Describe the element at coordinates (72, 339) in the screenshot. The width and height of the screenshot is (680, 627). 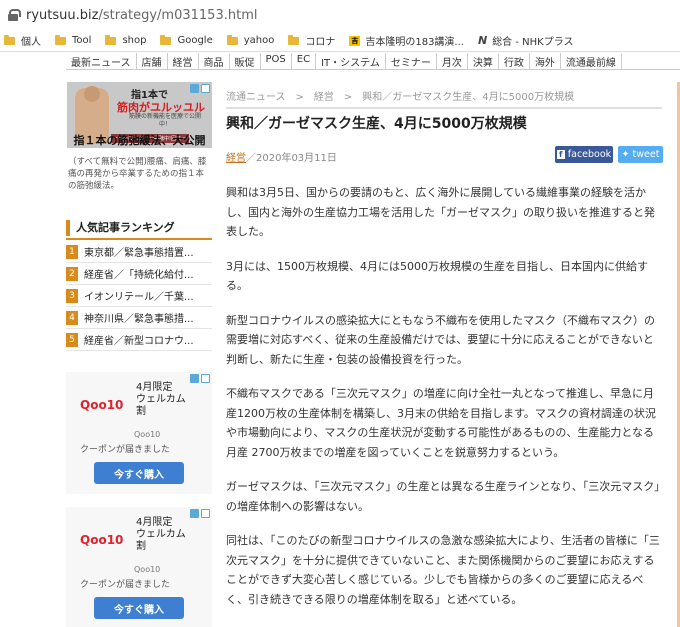
I see `rank-number: 5` at that location.